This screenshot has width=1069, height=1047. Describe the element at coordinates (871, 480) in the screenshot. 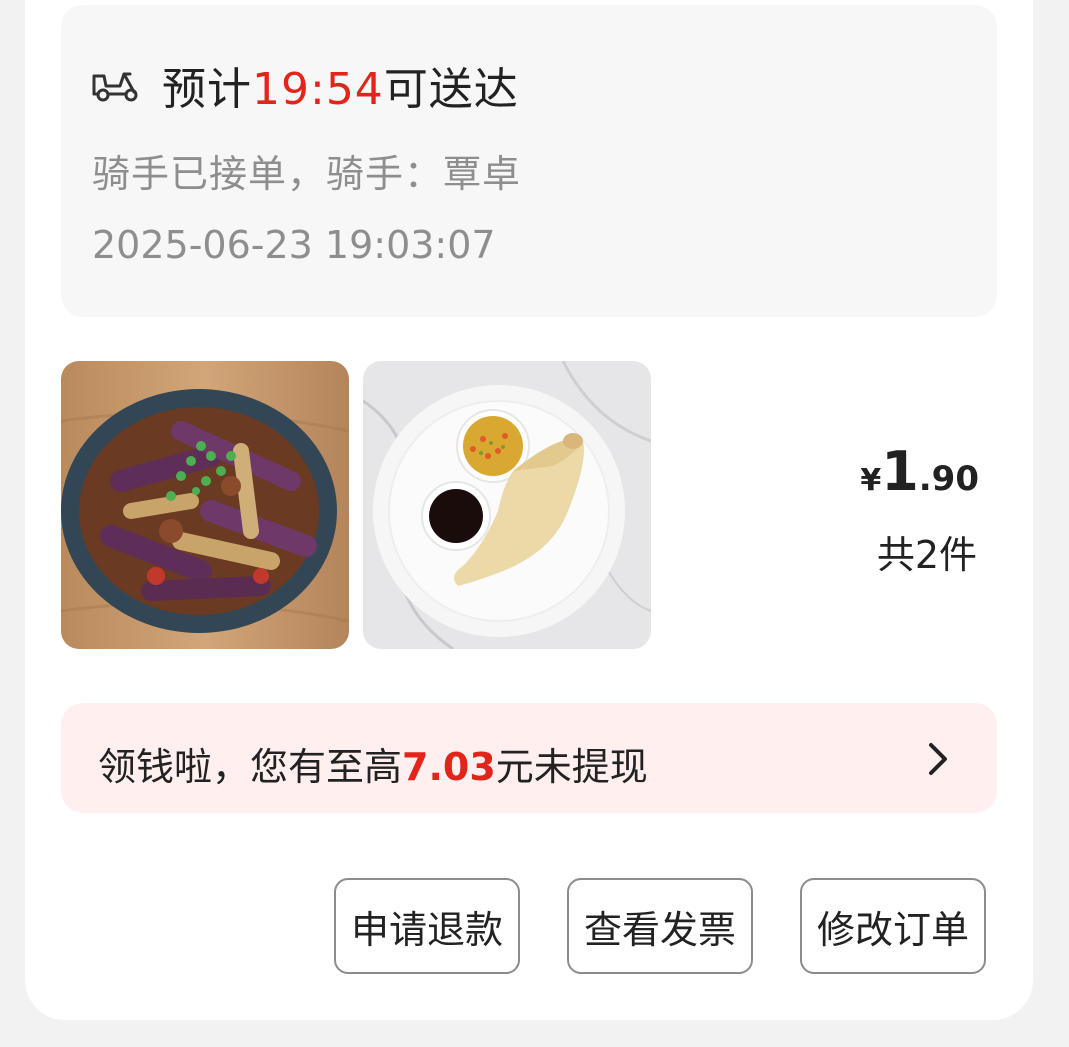

I see `price-currency: ¥` at that location.